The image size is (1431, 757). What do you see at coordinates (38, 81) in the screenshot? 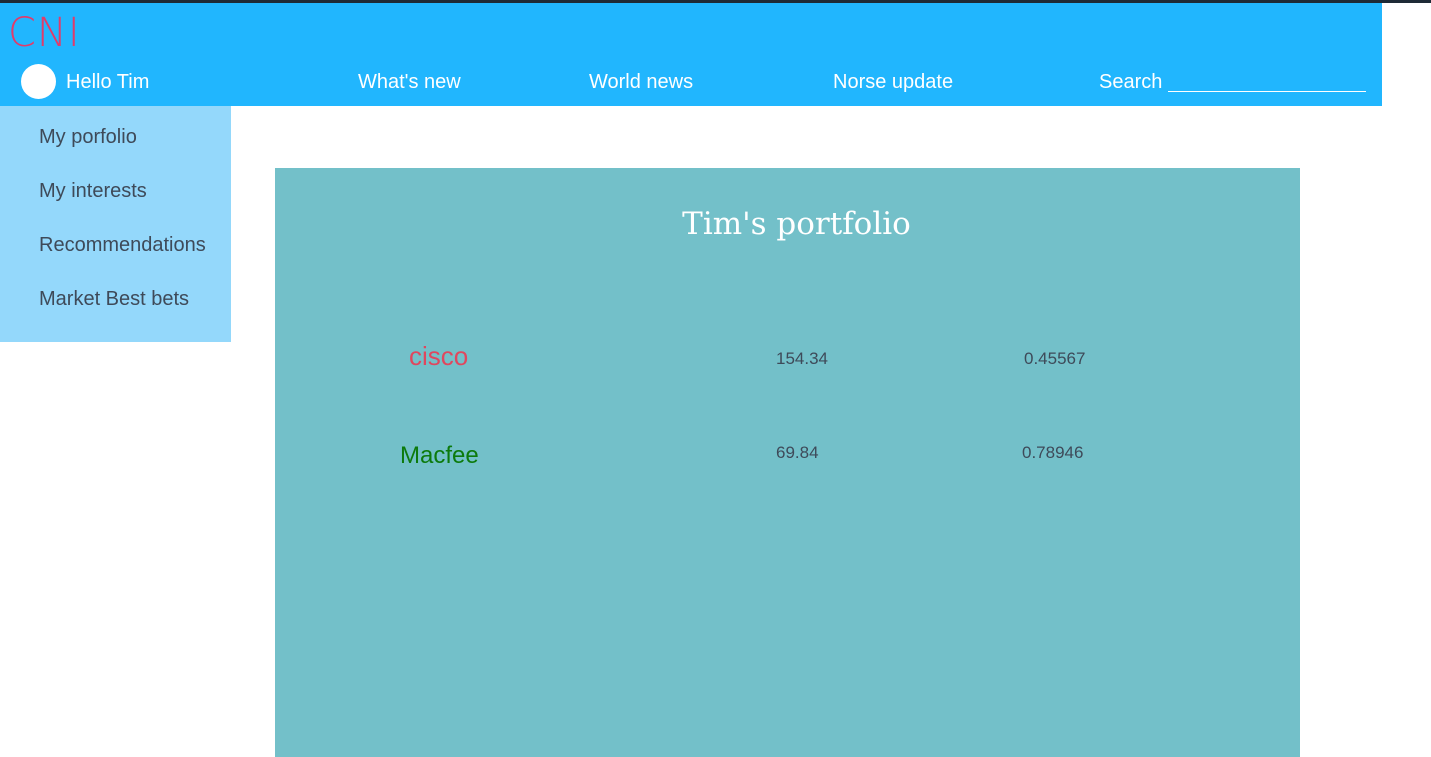
I see `avatar` at bounding box center [38, 81].